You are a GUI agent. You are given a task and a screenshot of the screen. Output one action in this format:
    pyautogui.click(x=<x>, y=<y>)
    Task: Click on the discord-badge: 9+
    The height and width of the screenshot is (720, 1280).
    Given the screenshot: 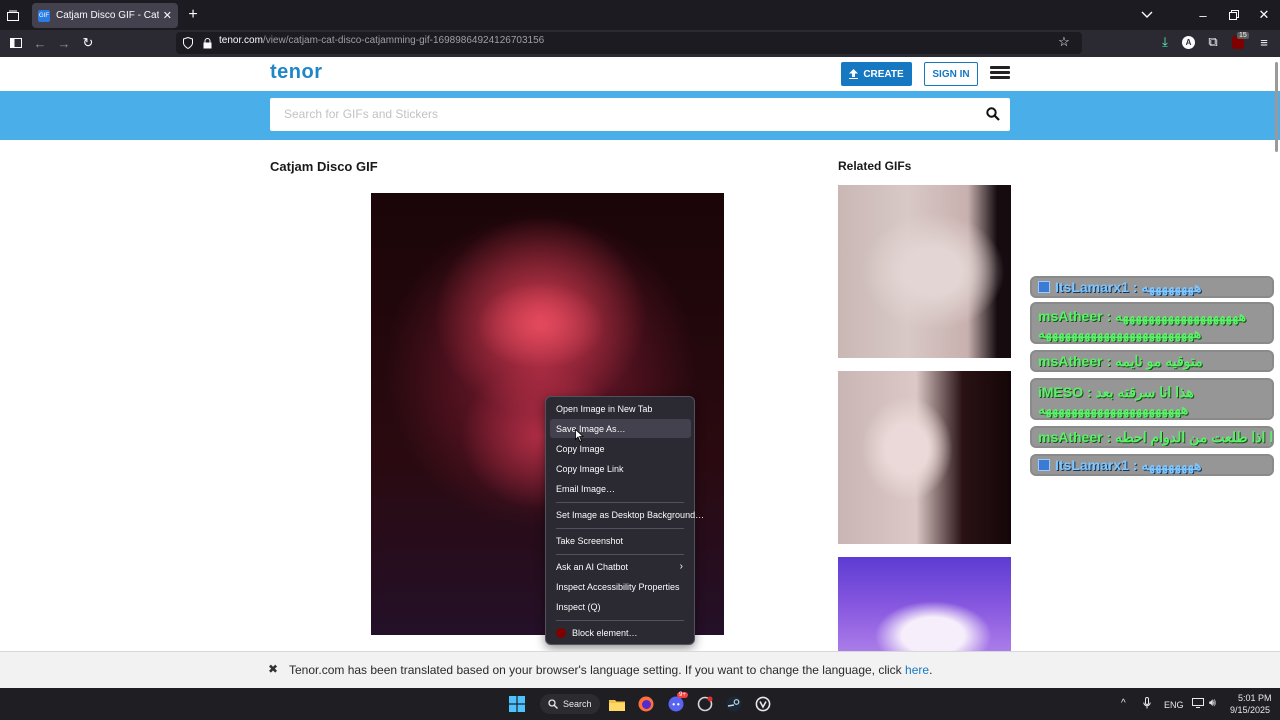 What is the action you would take?
    pyautogui.click(x=682, y=695)
    